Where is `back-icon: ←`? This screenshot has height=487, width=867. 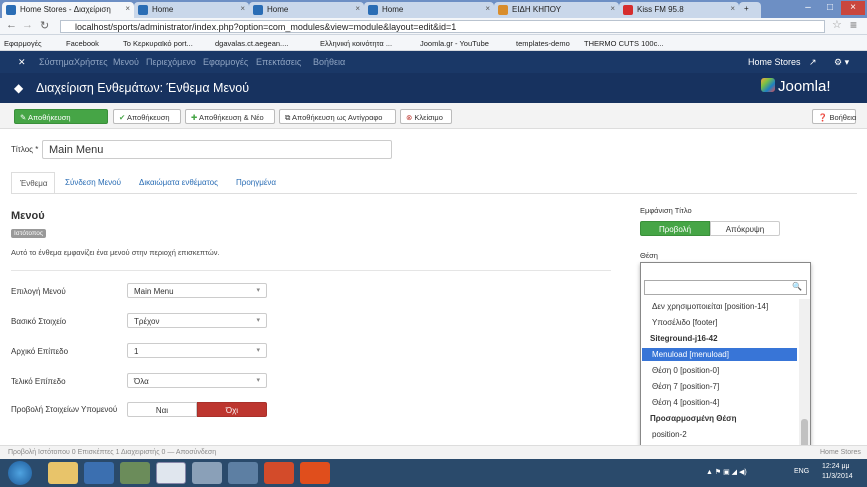
back-icon: ← is located at coordinates (11, 25).